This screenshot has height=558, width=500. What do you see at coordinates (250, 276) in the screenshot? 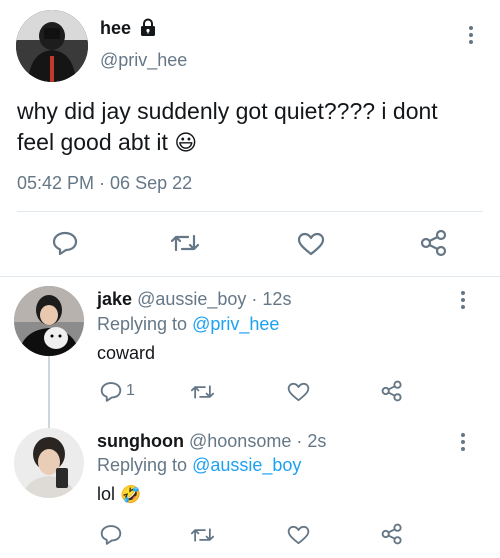
I see `section-divider` at bounding box center [250, 276].